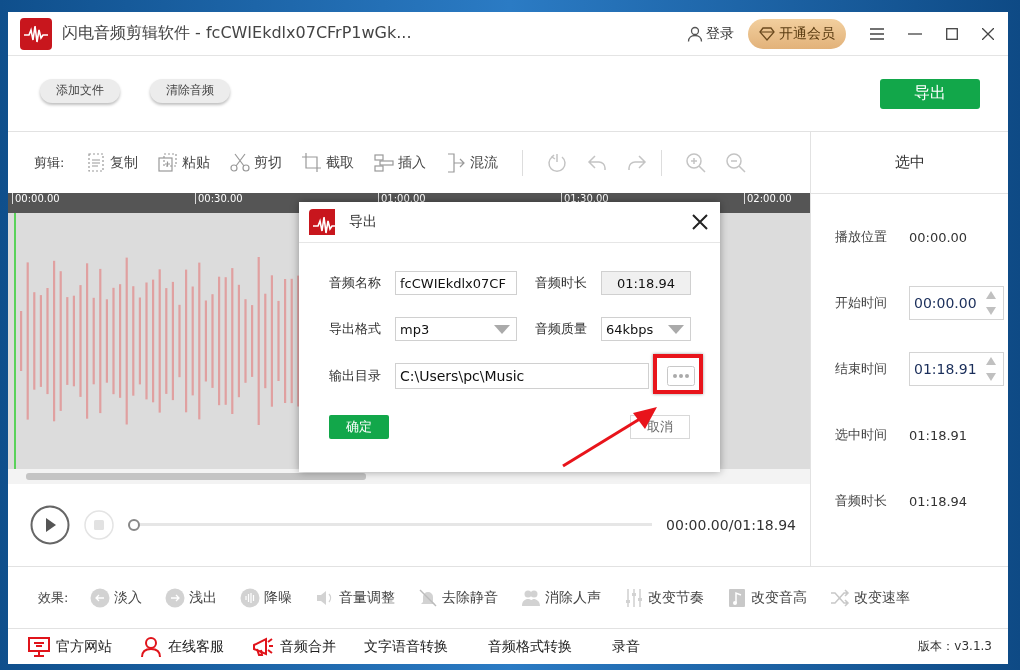 This screenshot has width=1020, height=670. What do you see at coordinates (99, 525) in the screenshot?
I see `stop-button-icon` at bounding box center [99, 525].